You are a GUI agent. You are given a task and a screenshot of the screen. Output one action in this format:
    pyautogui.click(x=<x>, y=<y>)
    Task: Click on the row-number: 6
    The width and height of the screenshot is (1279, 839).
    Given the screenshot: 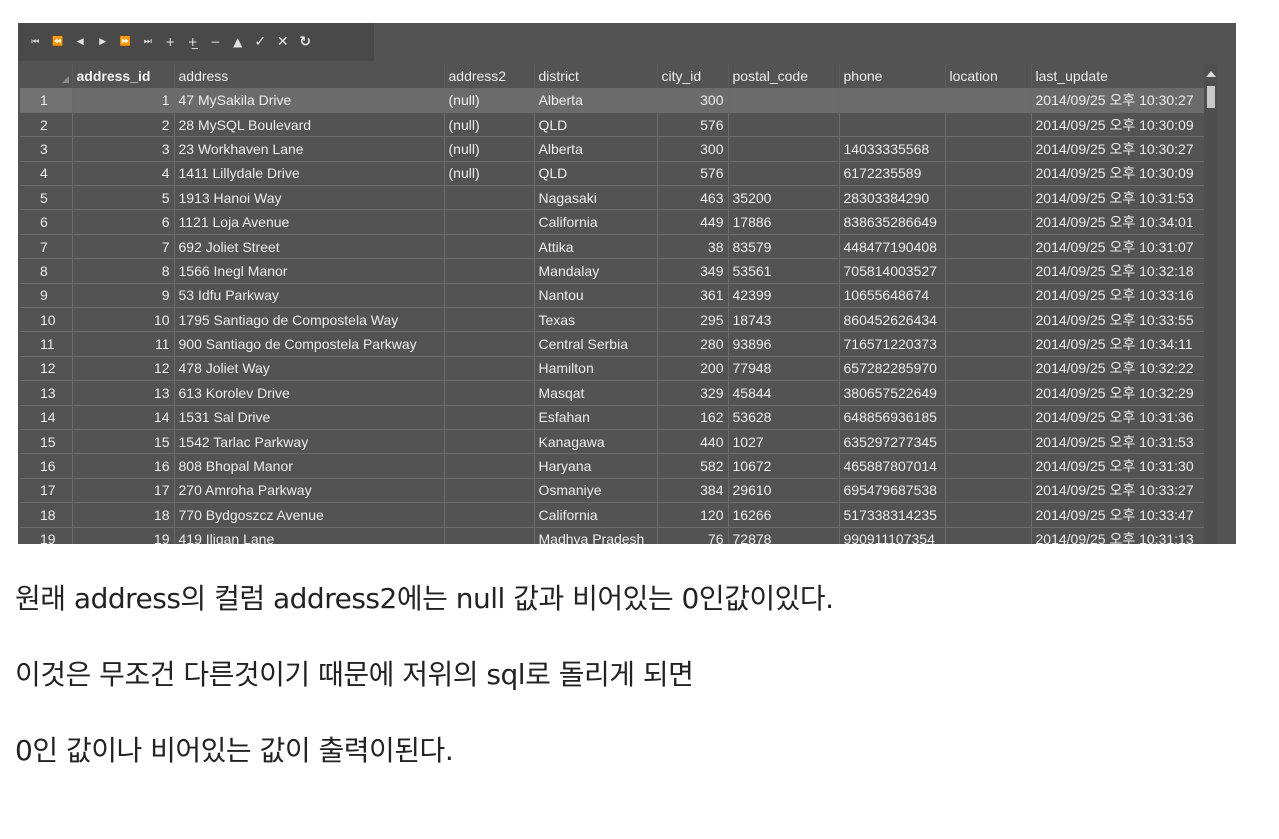 What is the action you would take?
    pyautogui.click(x=46, y=222)
    